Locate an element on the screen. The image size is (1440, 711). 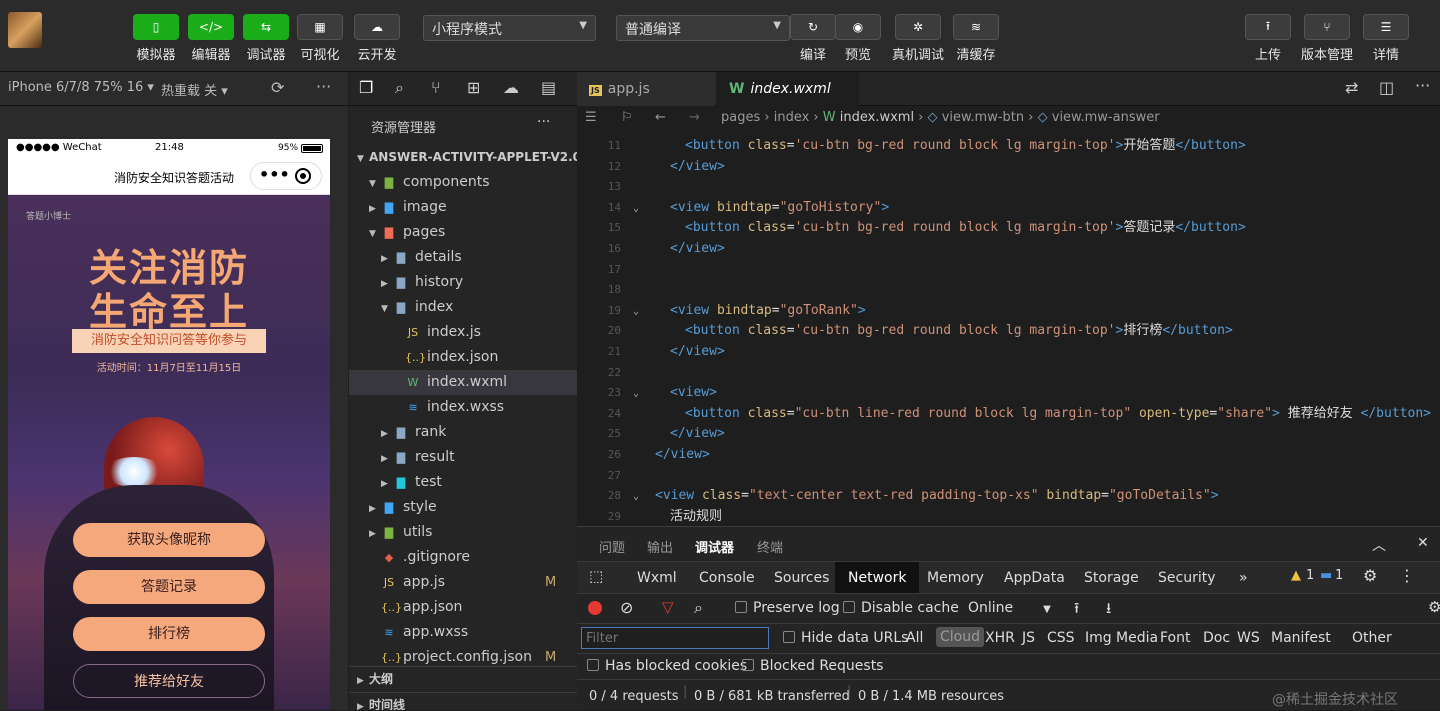
type-filter-0: All is located at coordinates (914, 638).